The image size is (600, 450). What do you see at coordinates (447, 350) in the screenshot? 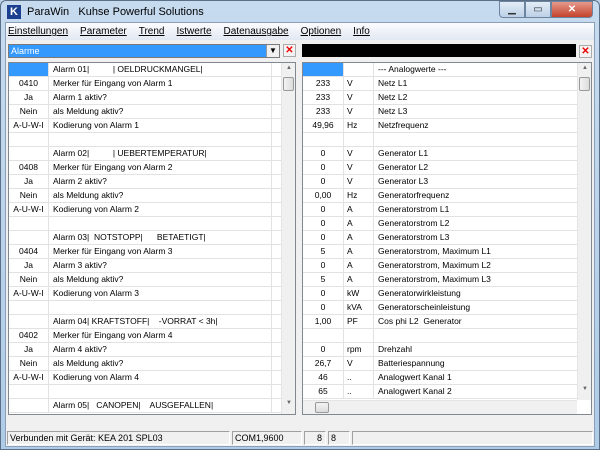
I see `table-row: 0 rpm Drehzahl` at bounding box center [447, 350].